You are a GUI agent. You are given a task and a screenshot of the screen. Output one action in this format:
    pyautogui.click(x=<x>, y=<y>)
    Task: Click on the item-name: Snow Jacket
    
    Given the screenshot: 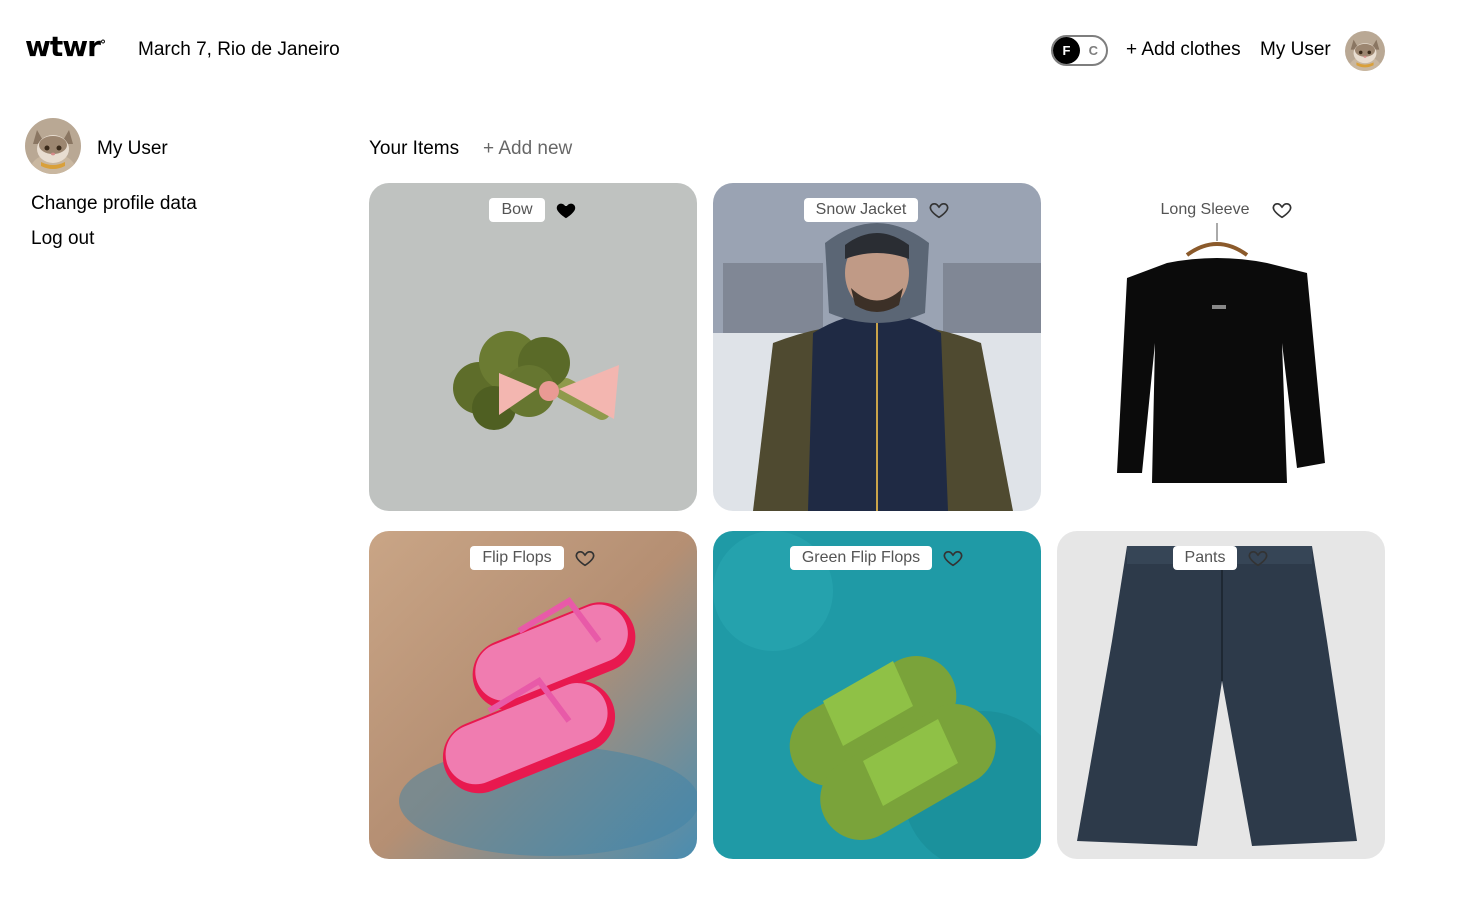 What is the action you would take?
    pyautogui.click(x=861, y=210)
    